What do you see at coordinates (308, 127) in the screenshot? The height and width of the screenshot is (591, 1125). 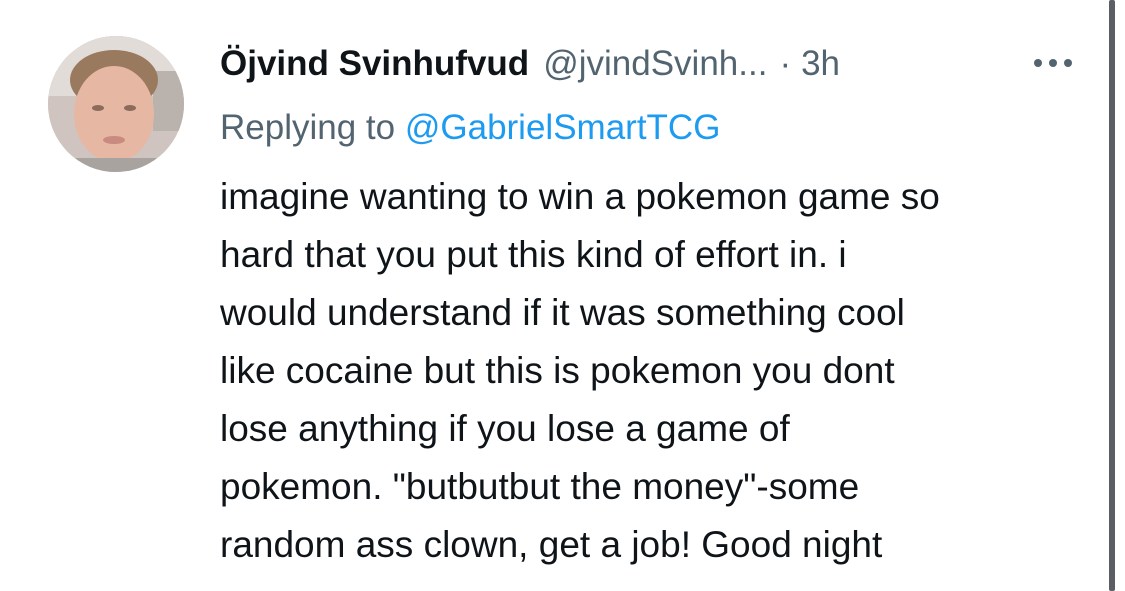 I see `replying-prefix: Replying to` at bounding box center [308, 127].